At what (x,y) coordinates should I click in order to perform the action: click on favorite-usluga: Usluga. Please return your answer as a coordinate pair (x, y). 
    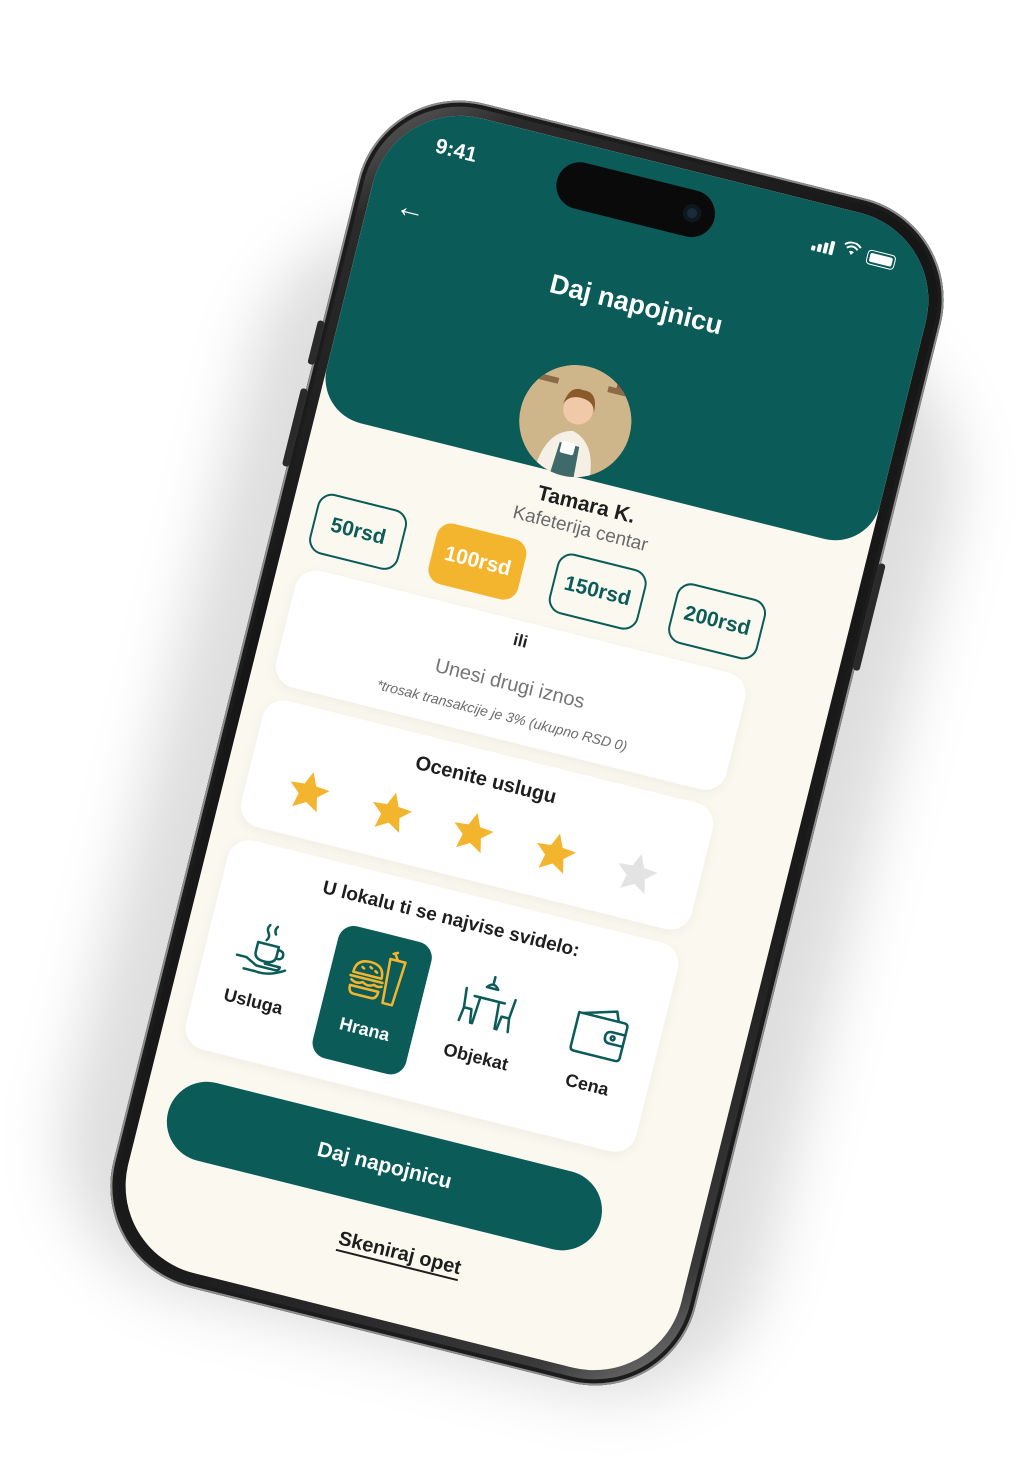
    Looking at the image, I should click on (261, 972).